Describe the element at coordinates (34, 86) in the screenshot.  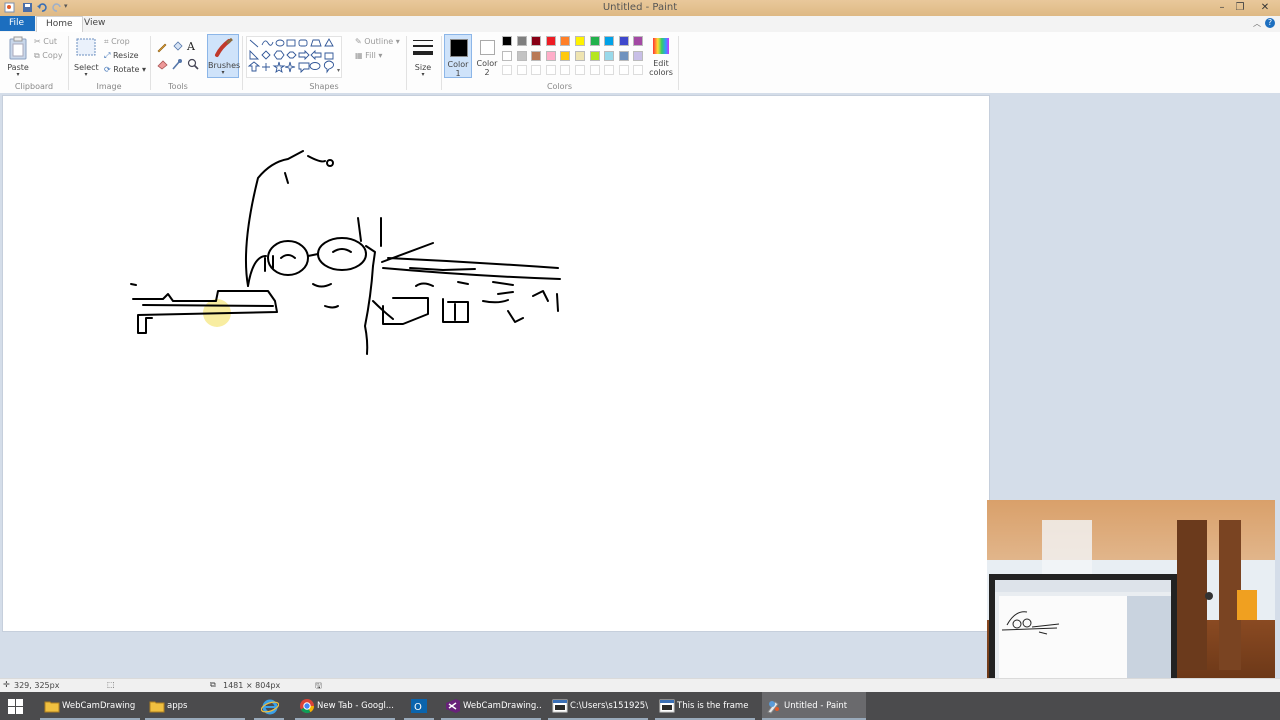
I see `clipboard-group-label: Clipboard` at that location.